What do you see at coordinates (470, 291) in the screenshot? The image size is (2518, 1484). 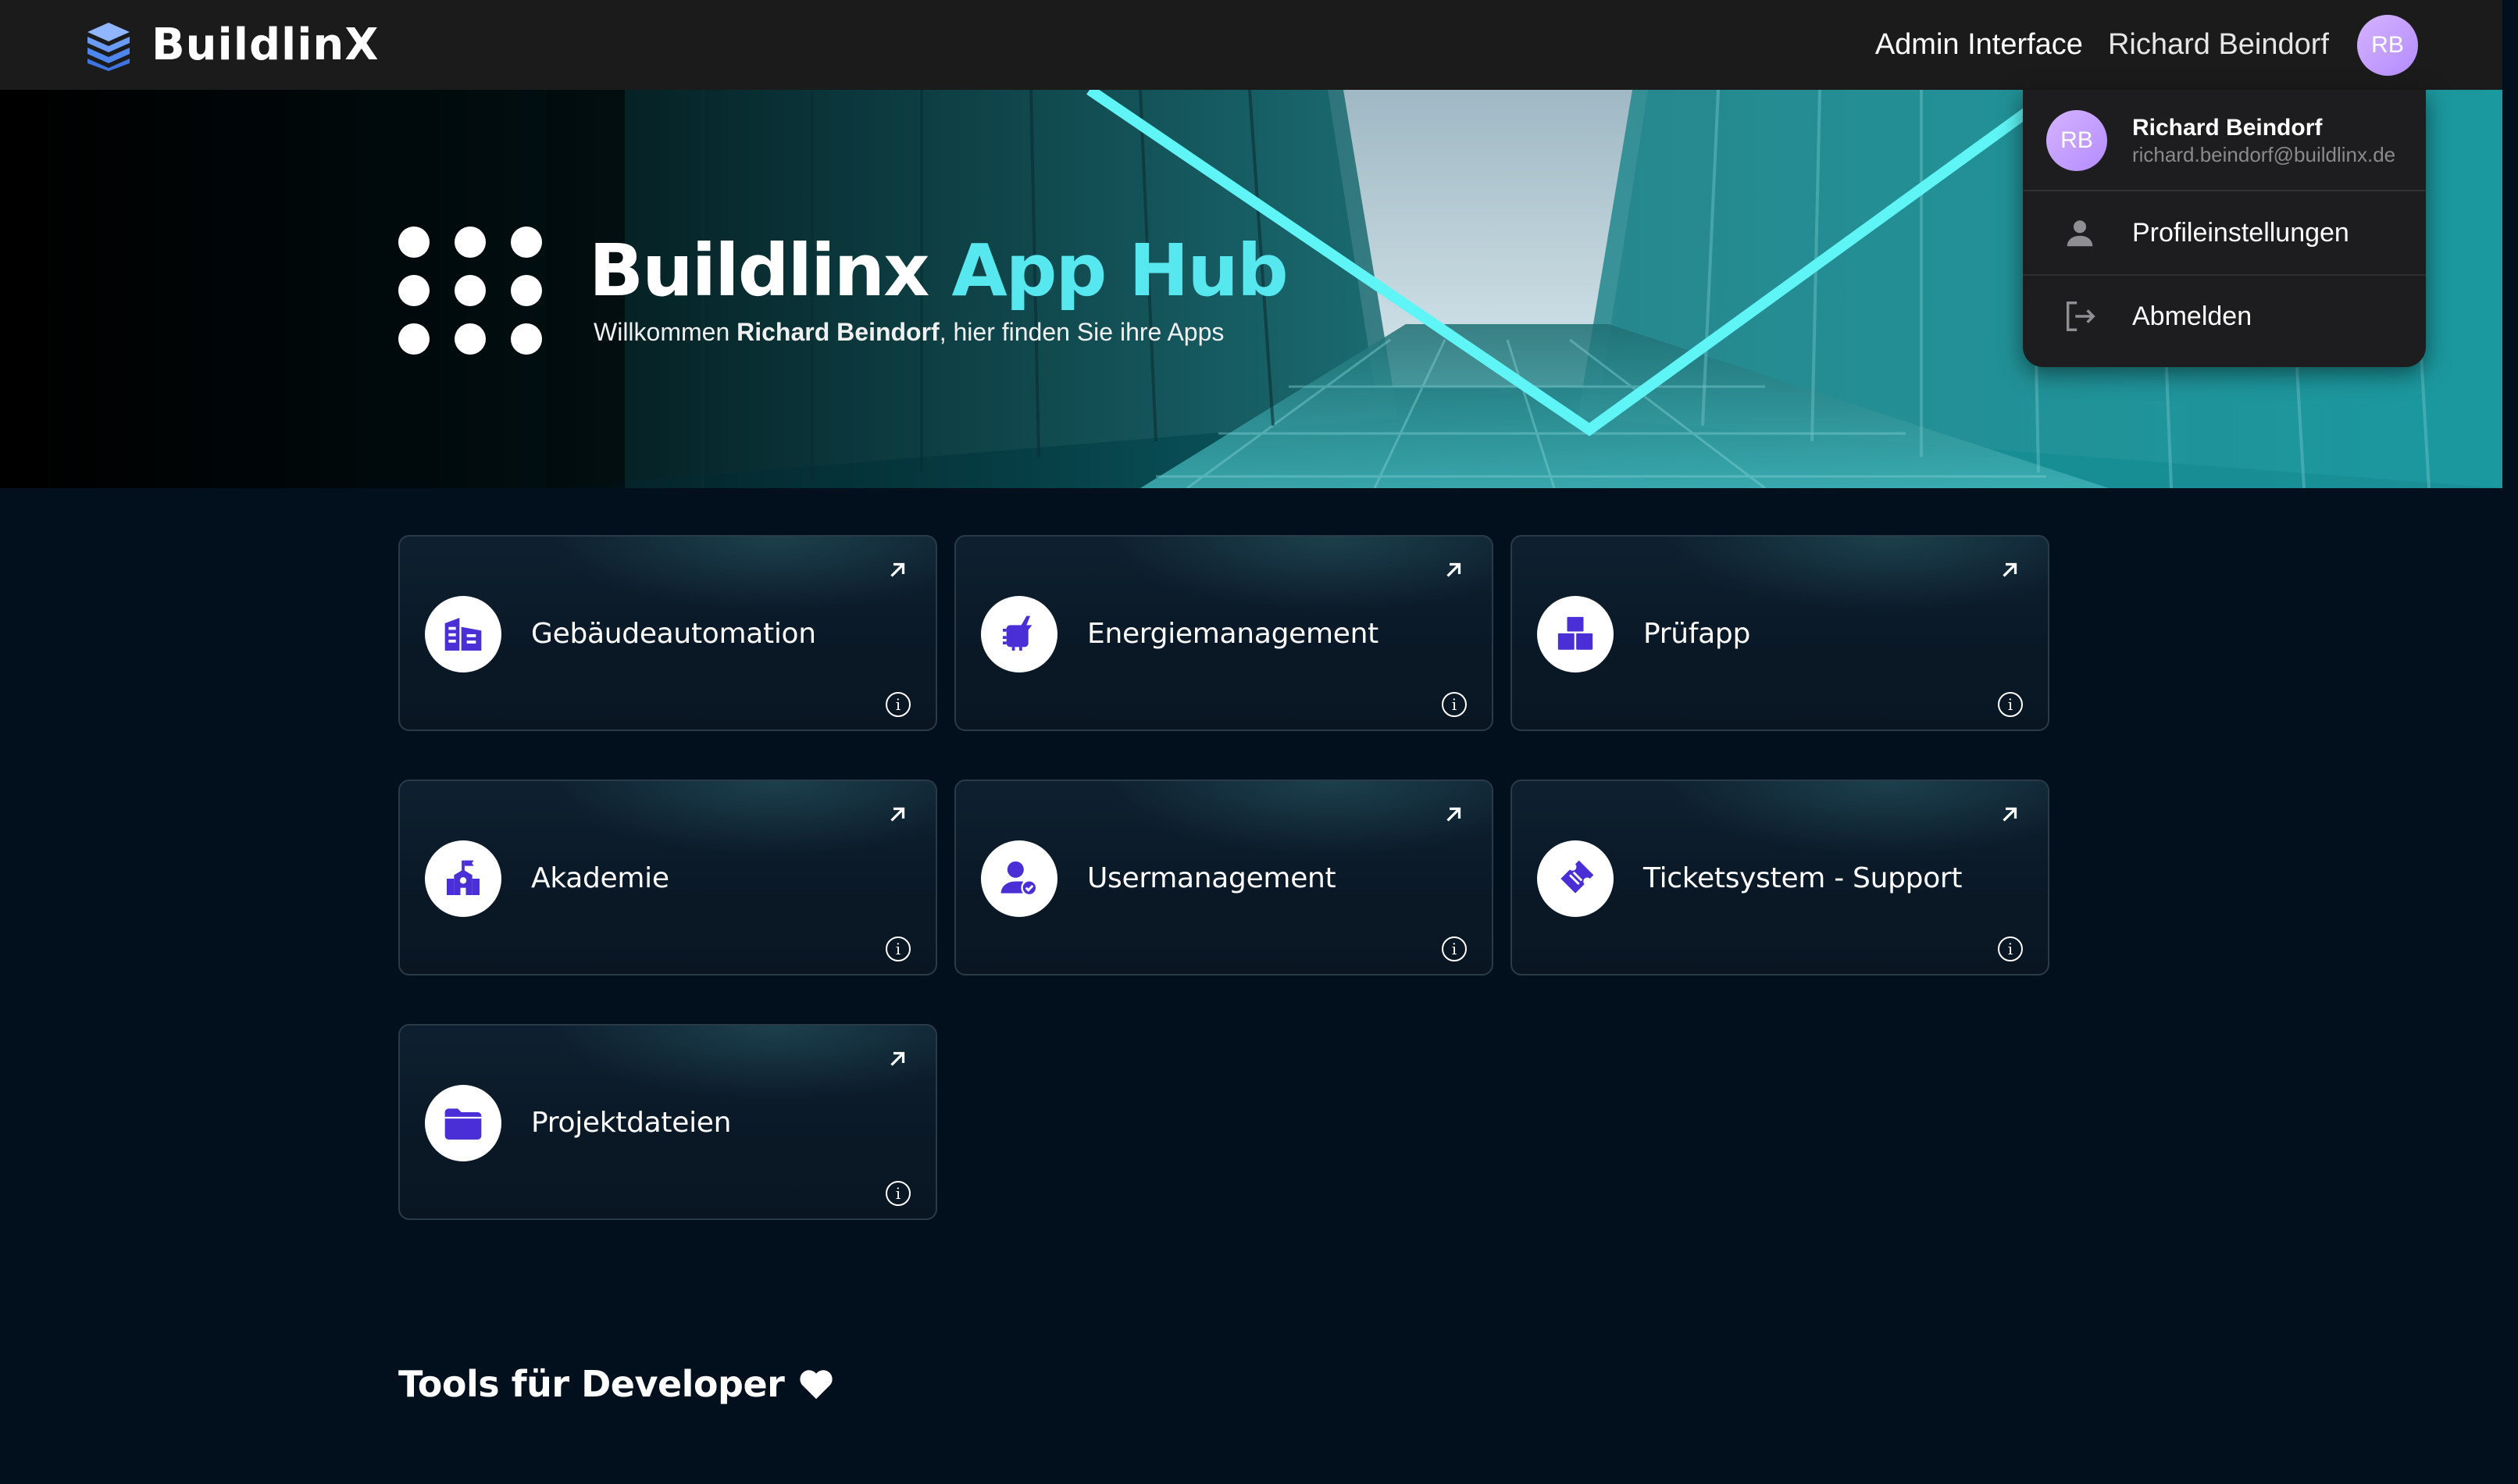 I see `app-grid-icon` at bounding box center [470, 291].